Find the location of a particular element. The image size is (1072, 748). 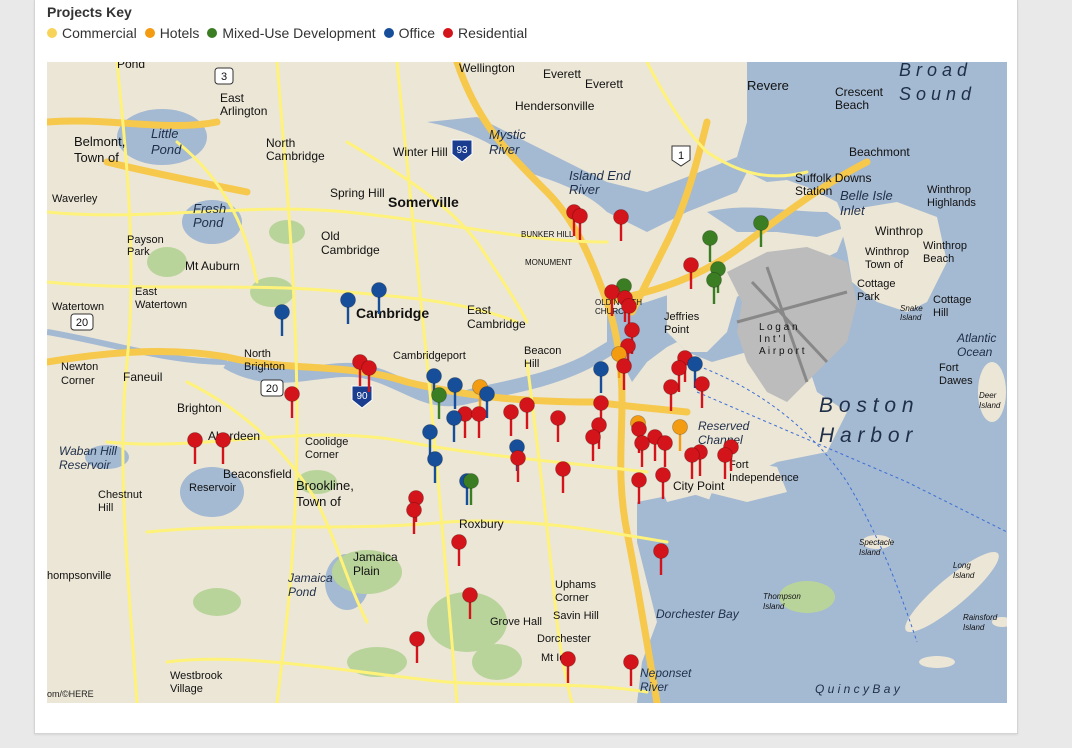

route-20-shield-a: 20 is located at coordinates (82, 322).